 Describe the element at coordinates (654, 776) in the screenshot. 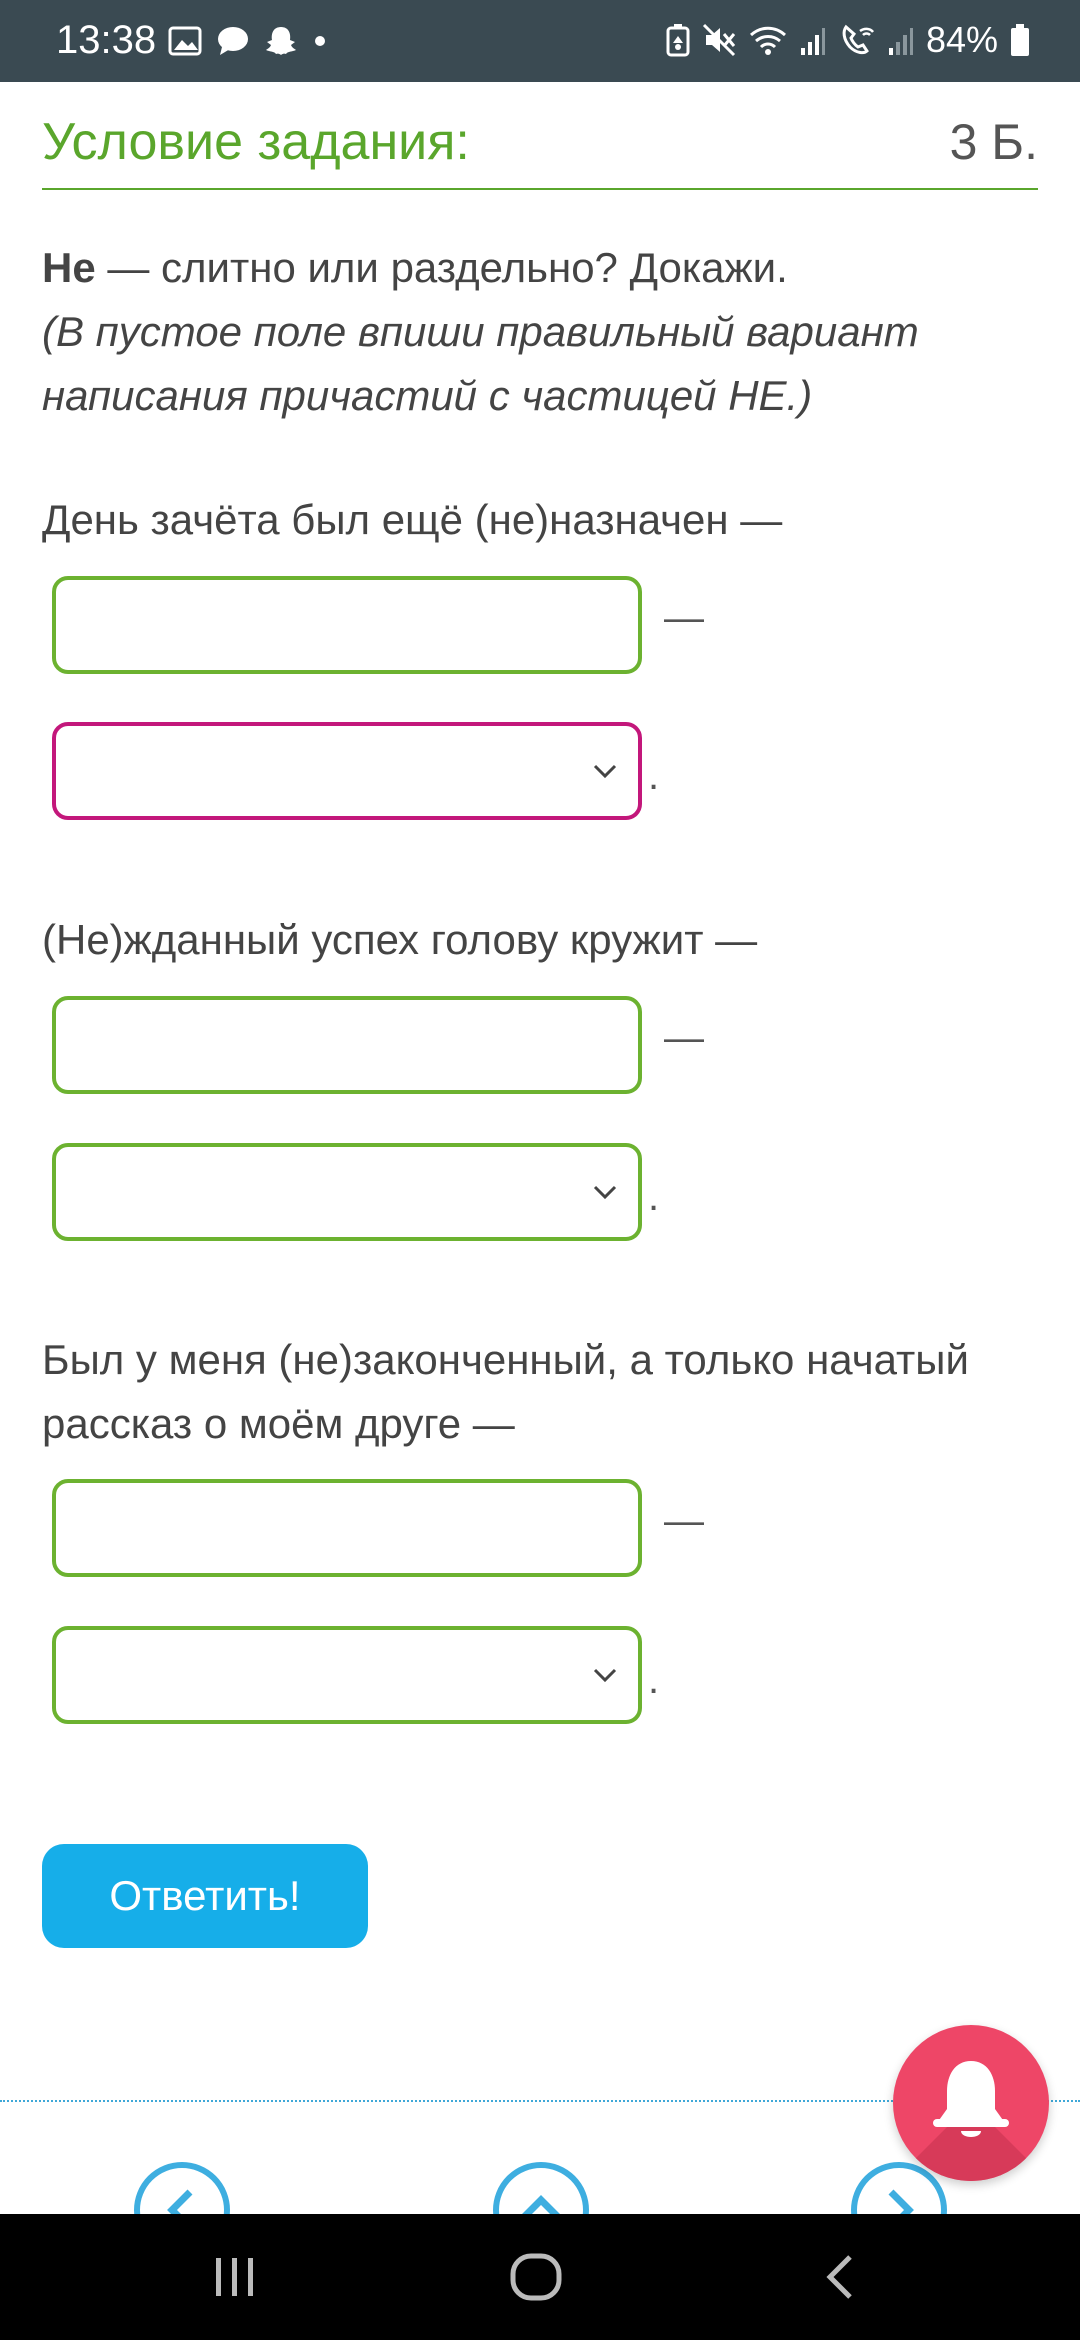

I see `question-1-period: .` at that location.